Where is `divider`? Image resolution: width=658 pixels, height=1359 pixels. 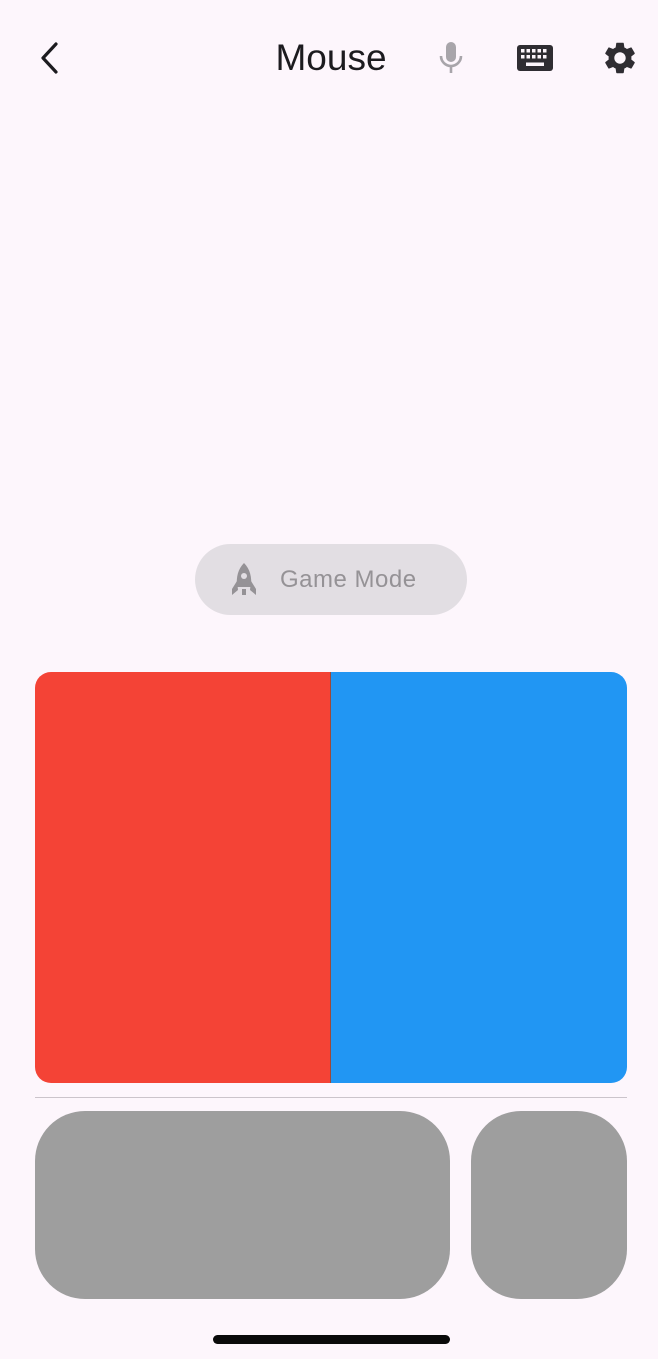 divider is located at coordinates (331, 1097).